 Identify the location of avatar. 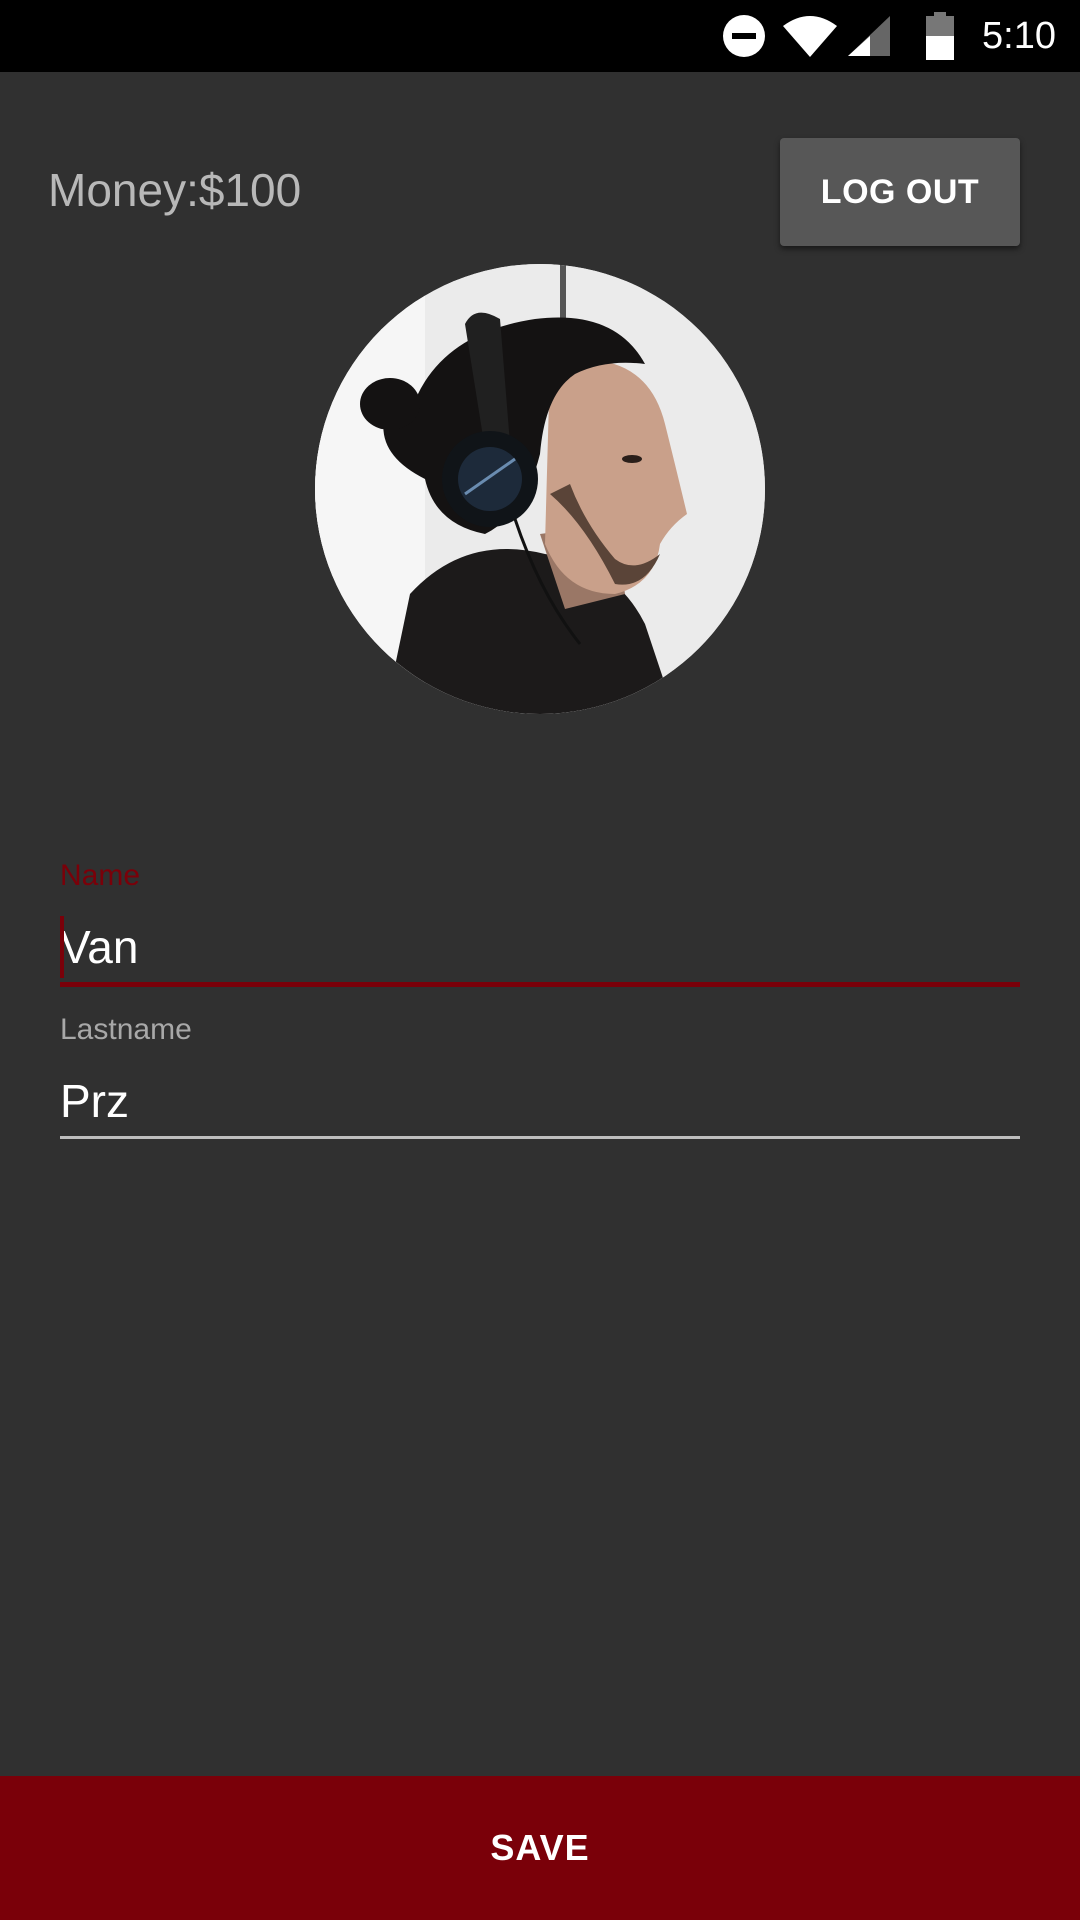
(540, 489).